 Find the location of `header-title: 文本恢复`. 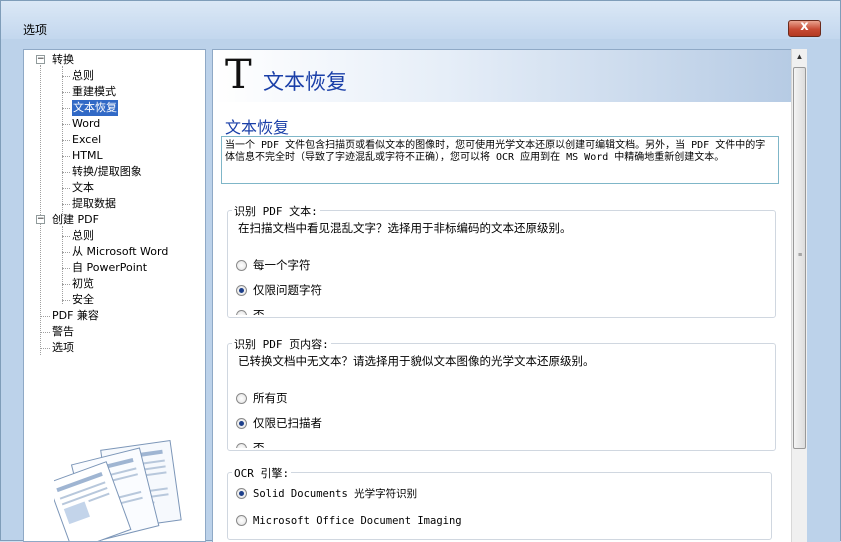

header-title: 文本恢复 is located at coordinates (305, 82).